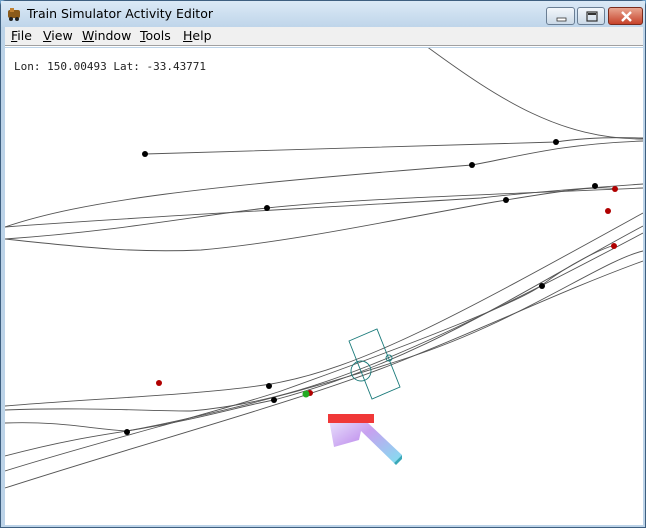  Describe the element at coordinates (323, 14) in the screenshot. I see `title-bar: Train Simulator Activity Editor` at that location.